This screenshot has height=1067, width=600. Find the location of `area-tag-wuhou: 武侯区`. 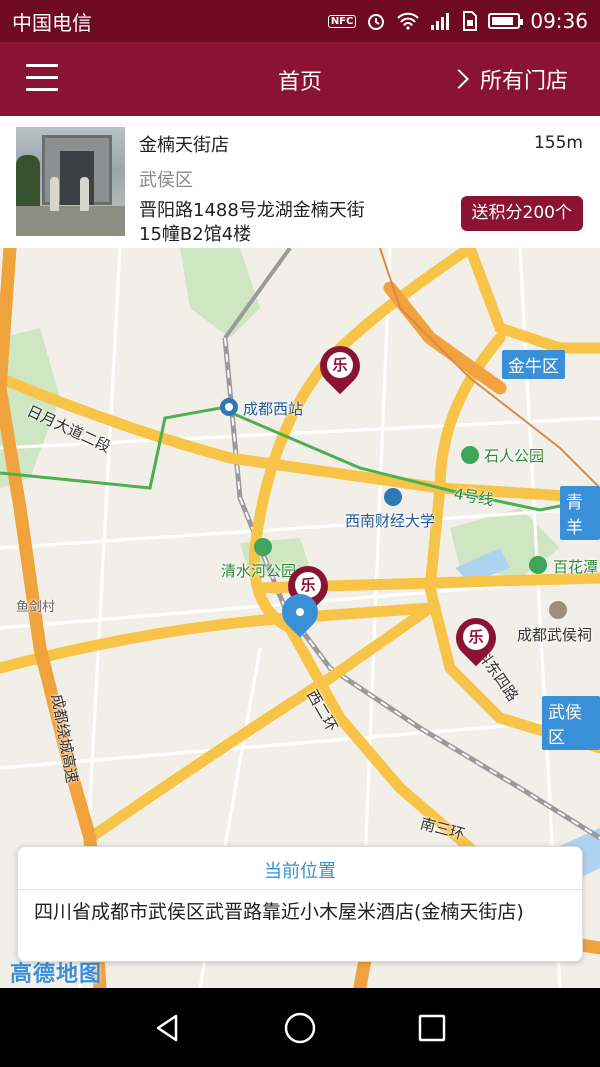

area-tag-wuhou: 武侯区 is located at coordinates (571, 723).